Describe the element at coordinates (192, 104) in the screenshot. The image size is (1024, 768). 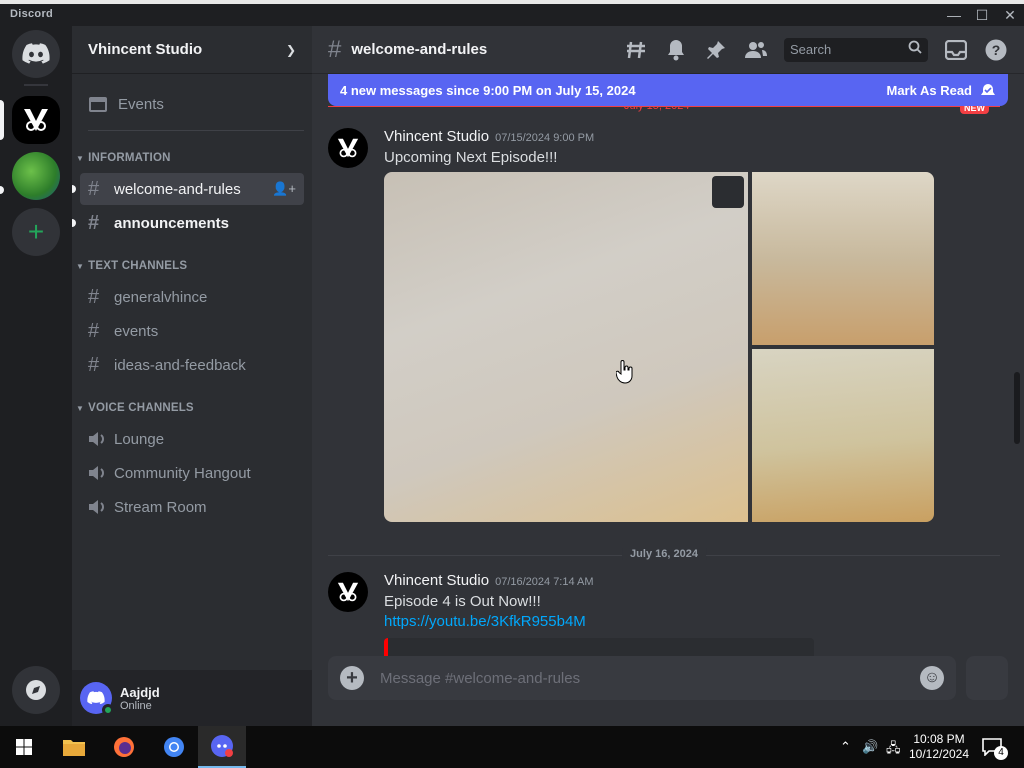
I see `events-link: Events` at that location.